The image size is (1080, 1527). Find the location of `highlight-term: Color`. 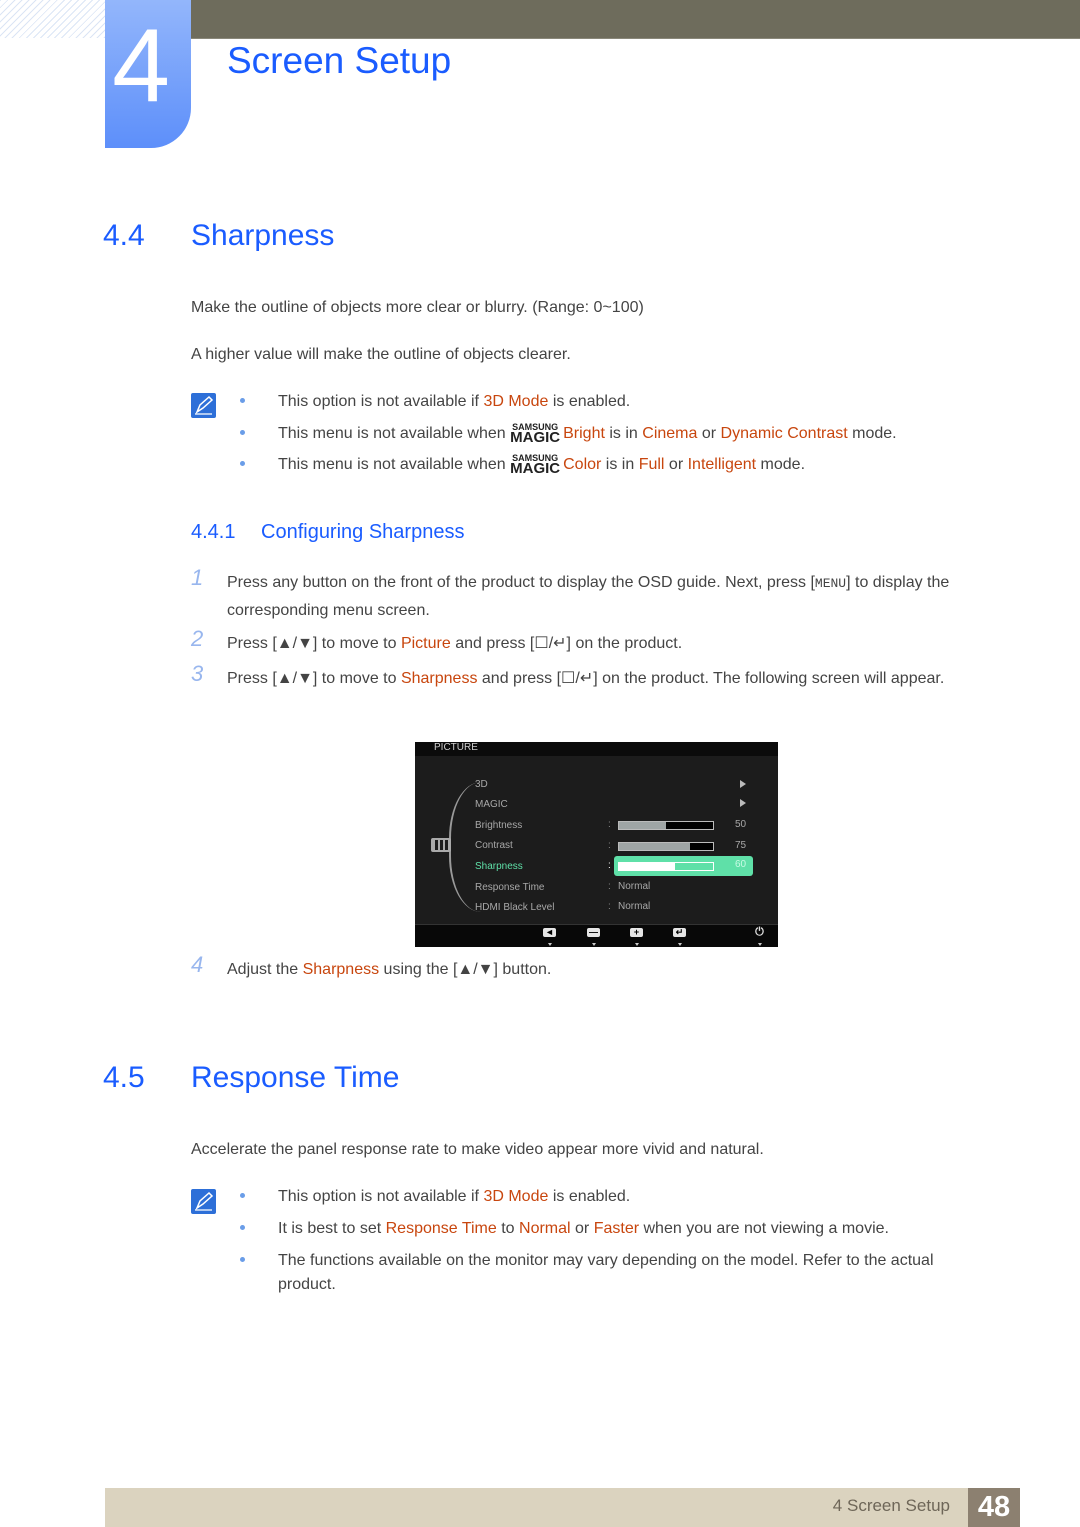

highlight-term: Color is located at coordinates (582, 464).